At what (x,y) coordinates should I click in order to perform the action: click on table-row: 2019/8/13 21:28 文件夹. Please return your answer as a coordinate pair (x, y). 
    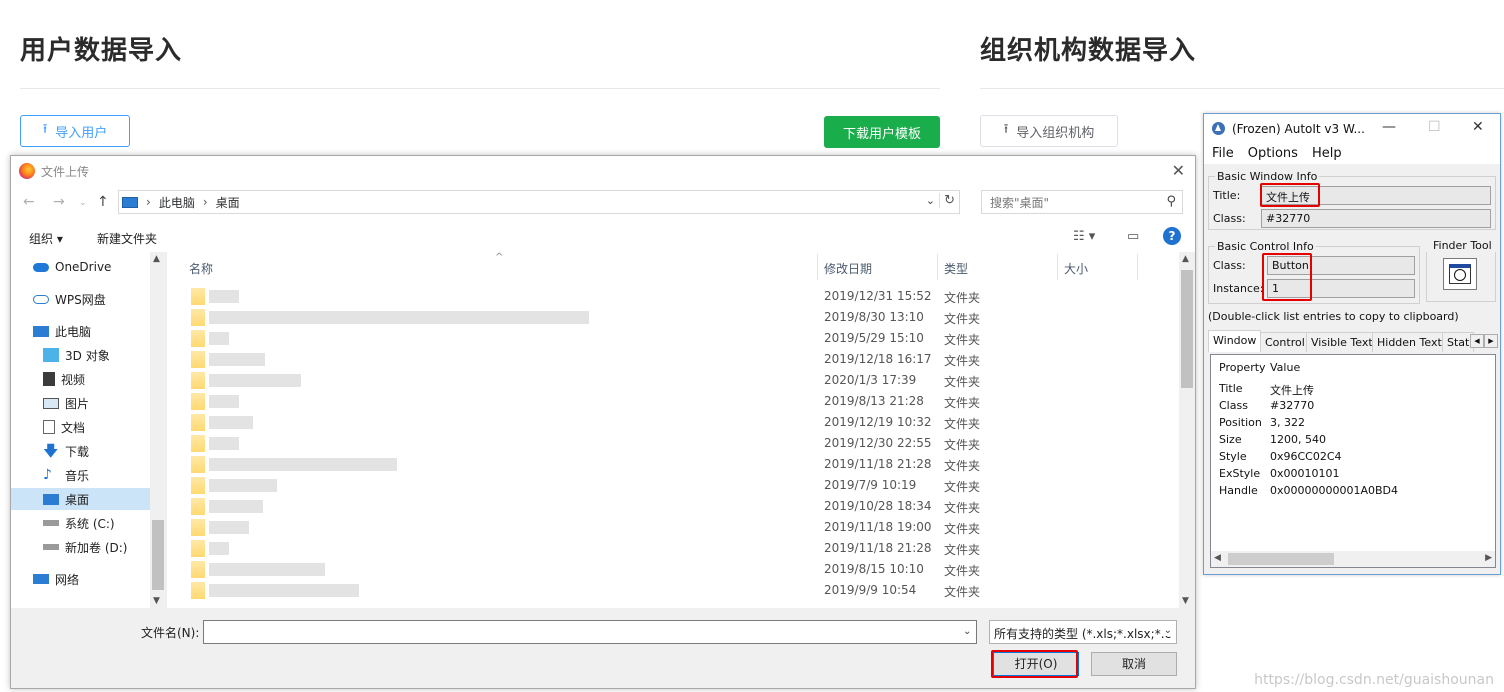
    Looking at the image, I should click on (676, 401).